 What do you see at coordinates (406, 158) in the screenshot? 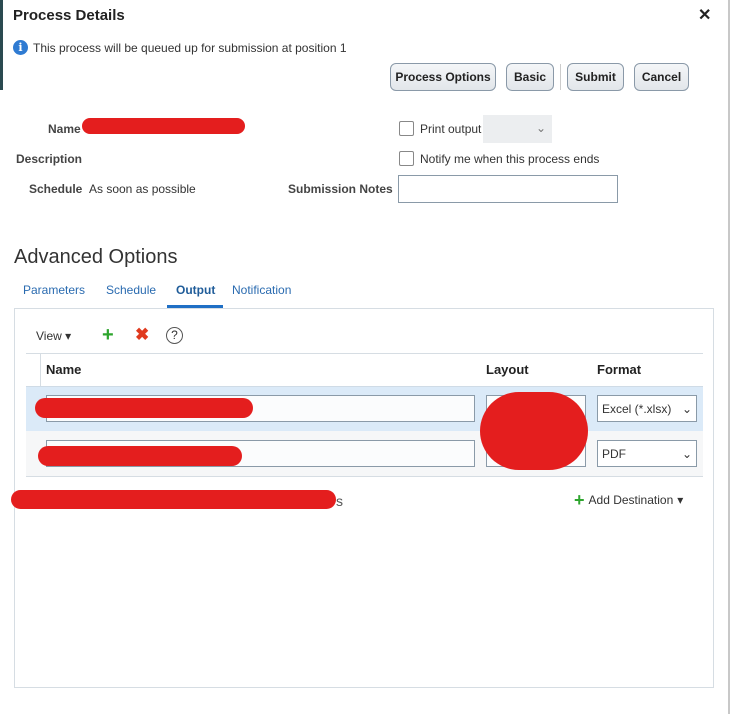
I see `notify-checkbox` at bounding box center [406, 158].